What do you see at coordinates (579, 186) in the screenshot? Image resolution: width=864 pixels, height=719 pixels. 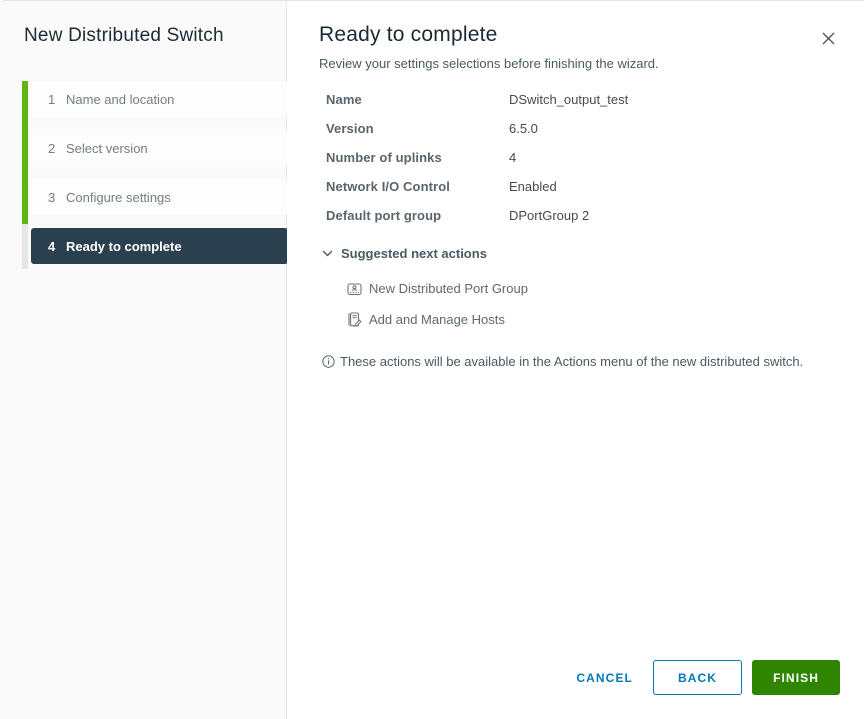 I see `summary-row-nioc: Network I/O Control Enabled` at bounding box center [579, 186].